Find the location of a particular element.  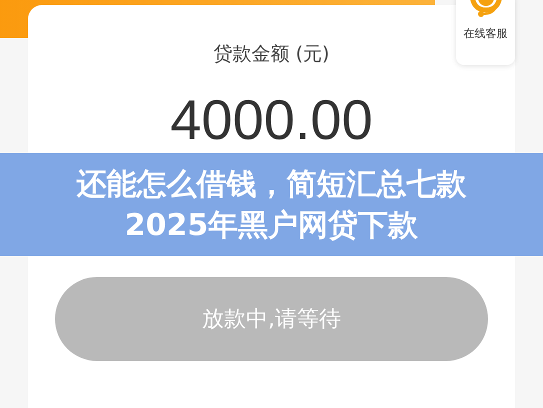

banner-title: 还能怎么借钱，简短汇总七款 is located at coordinates (271, 185).